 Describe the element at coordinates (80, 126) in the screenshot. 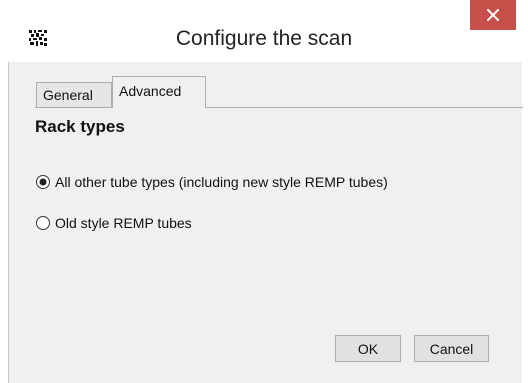

I see `section-title-rack-types: Rack types` at that location.